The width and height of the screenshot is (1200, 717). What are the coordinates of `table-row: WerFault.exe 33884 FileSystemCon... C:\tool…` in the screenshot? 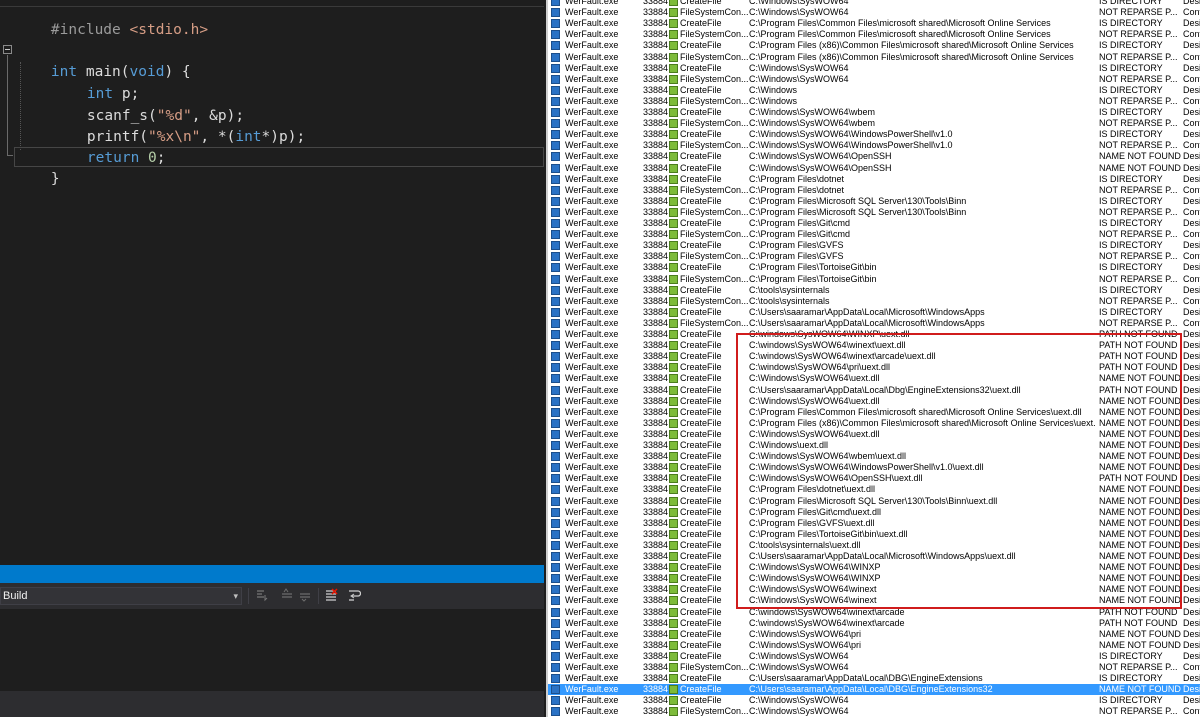 It's located at (874, 301).